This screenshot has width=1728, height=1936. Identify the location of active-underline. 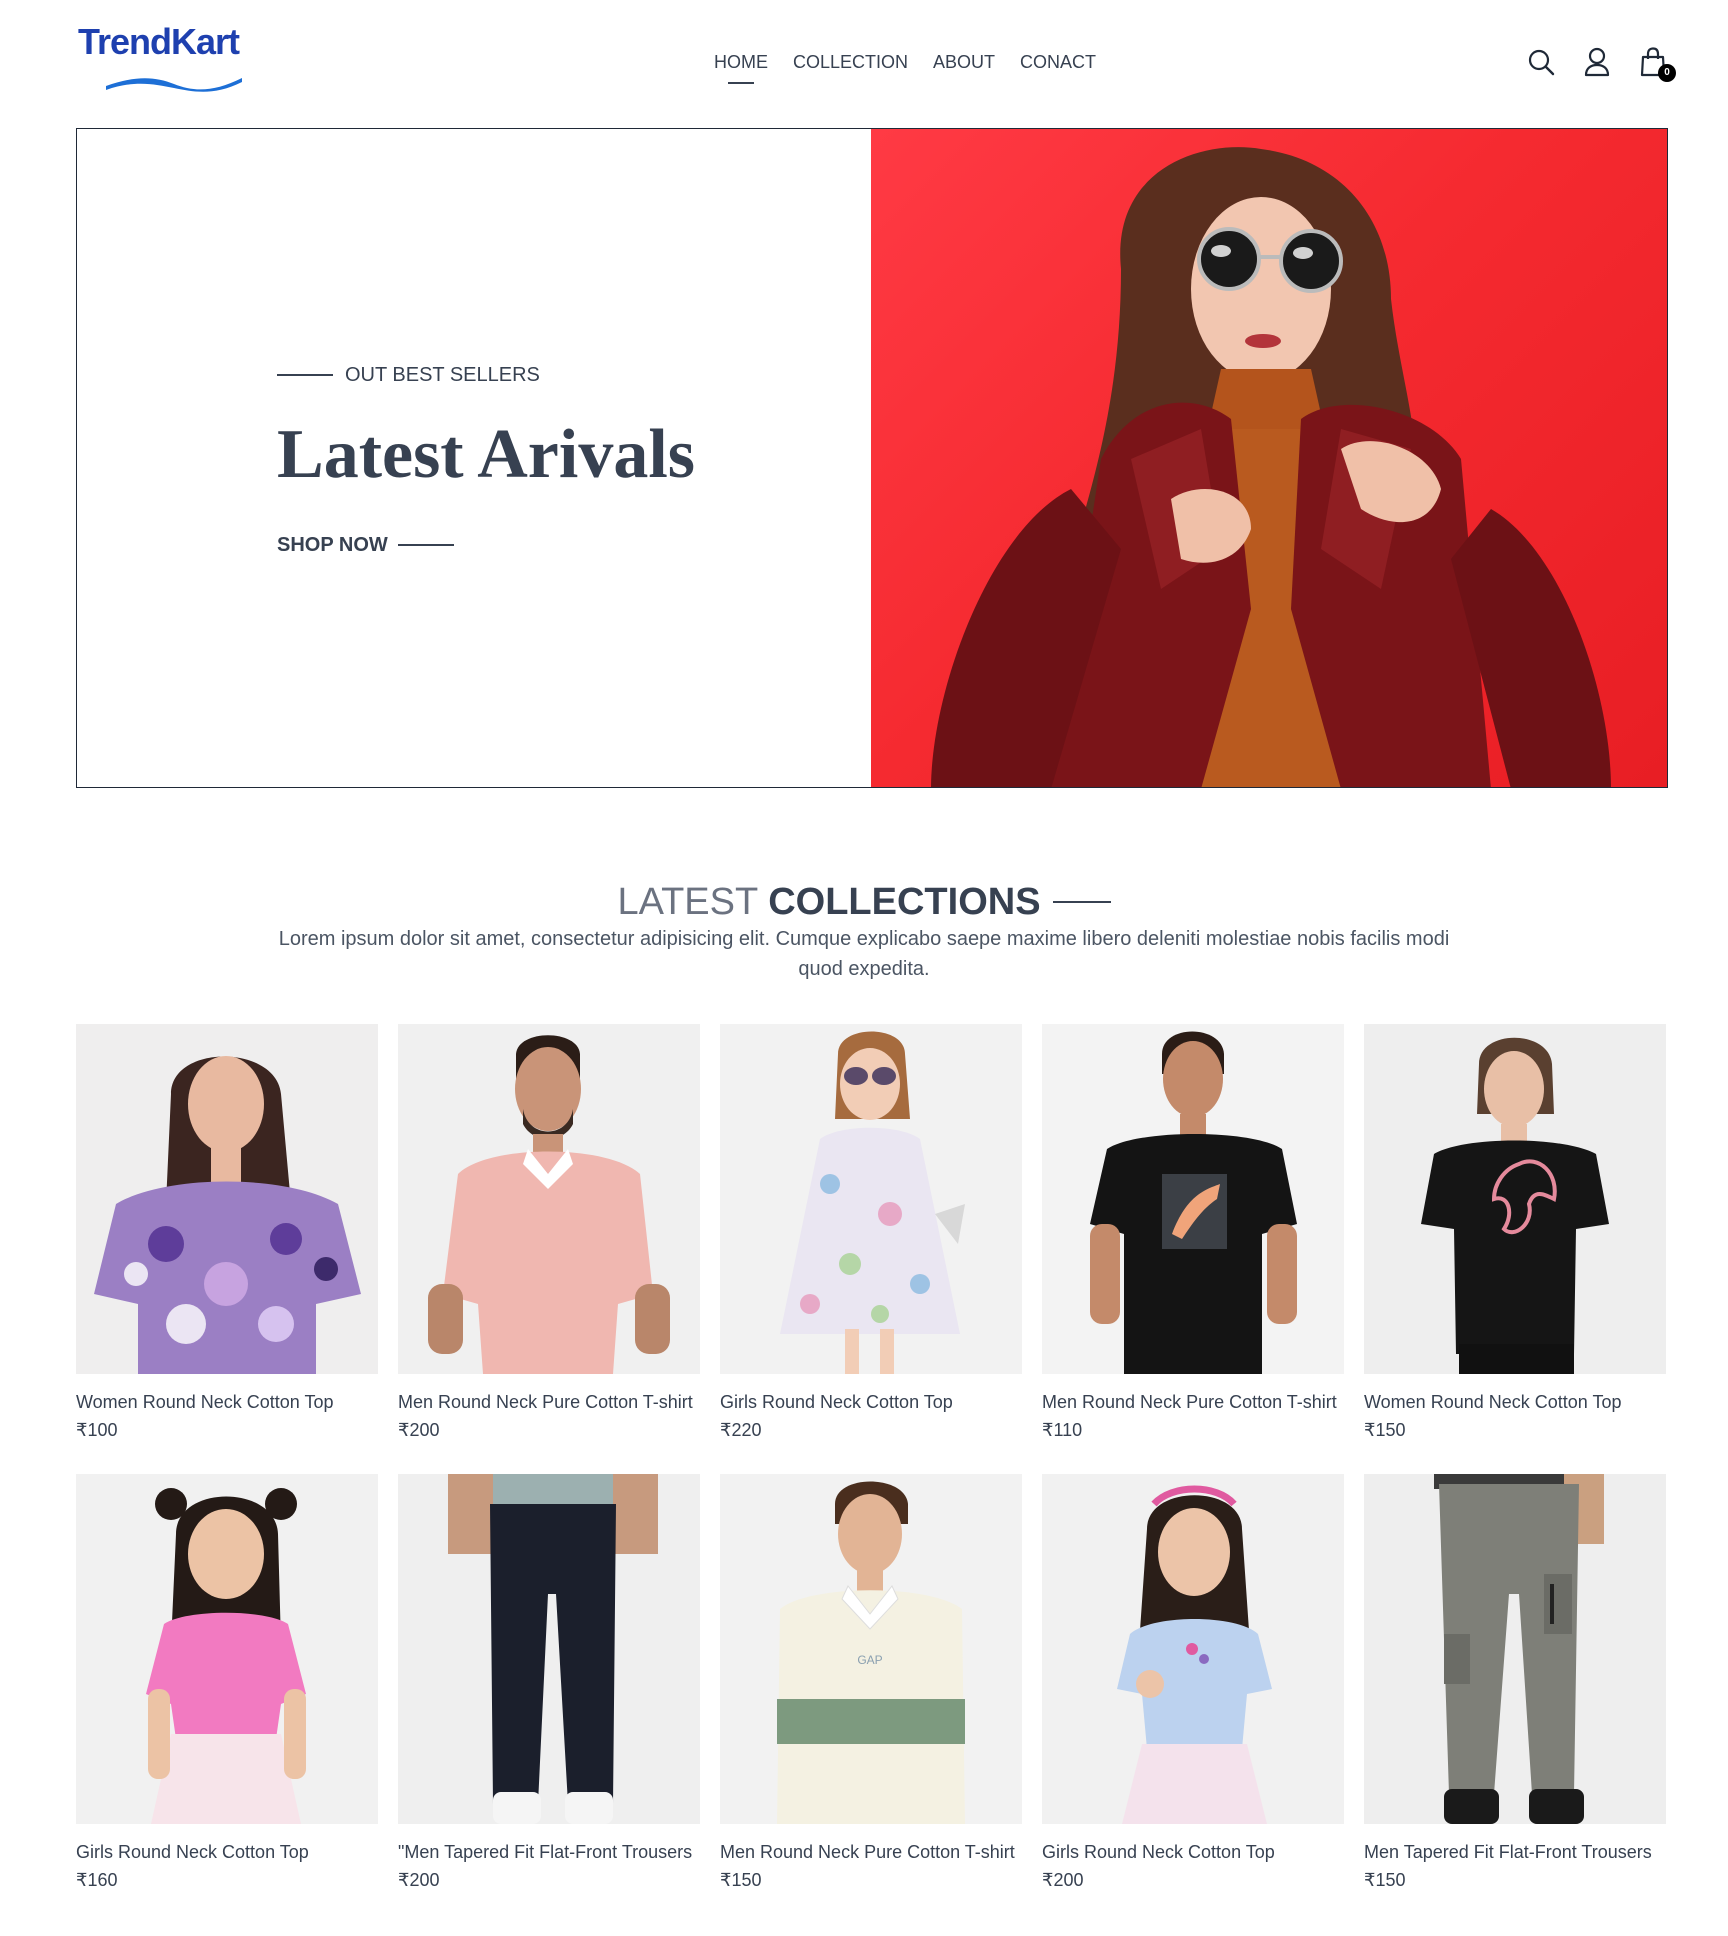
(741, 83).